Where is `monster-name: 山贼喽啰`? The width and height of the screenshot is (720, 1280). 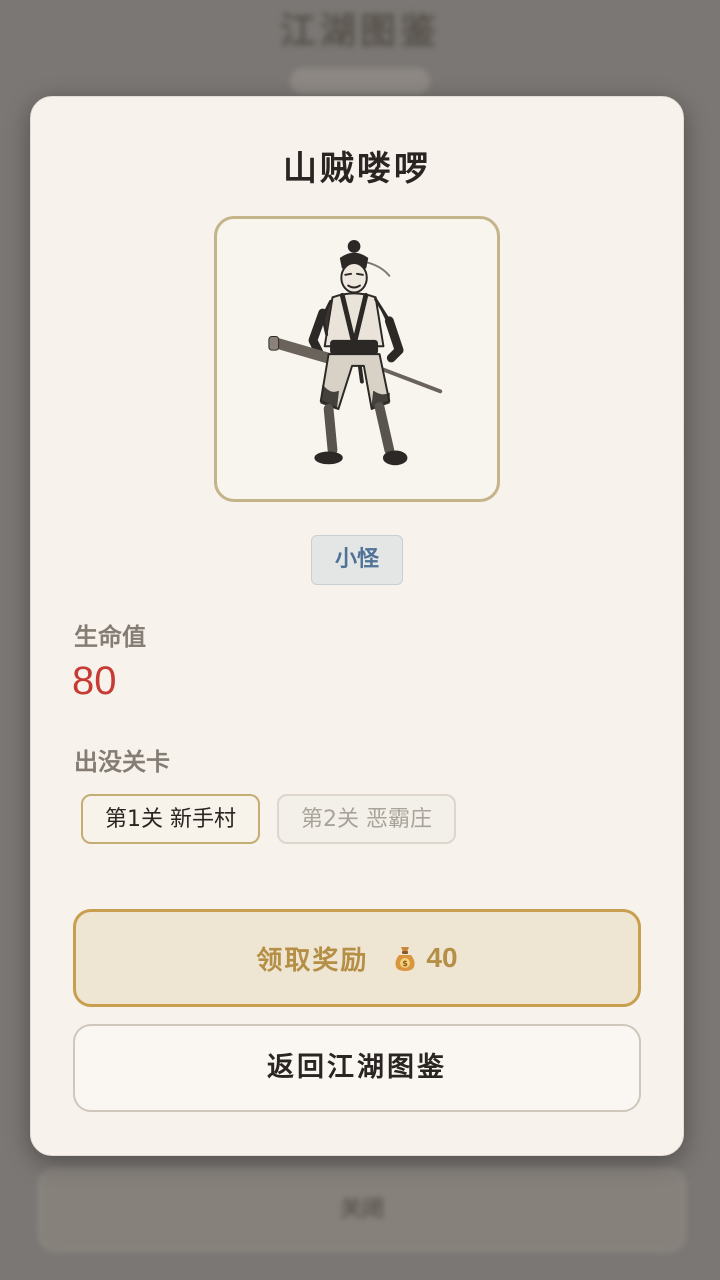 monster-name: 山贼喽啰 is located at coordinates (357, 169).